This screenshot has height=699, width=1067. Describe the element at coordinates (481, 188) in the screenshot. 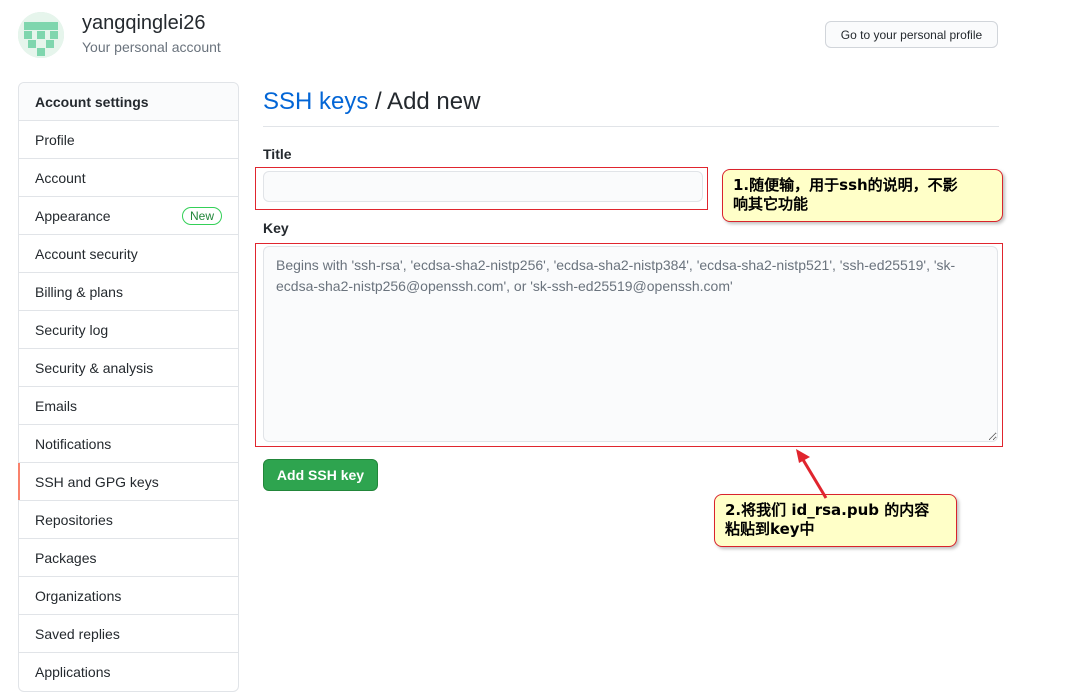

I see `title-highlight-box` at that location.